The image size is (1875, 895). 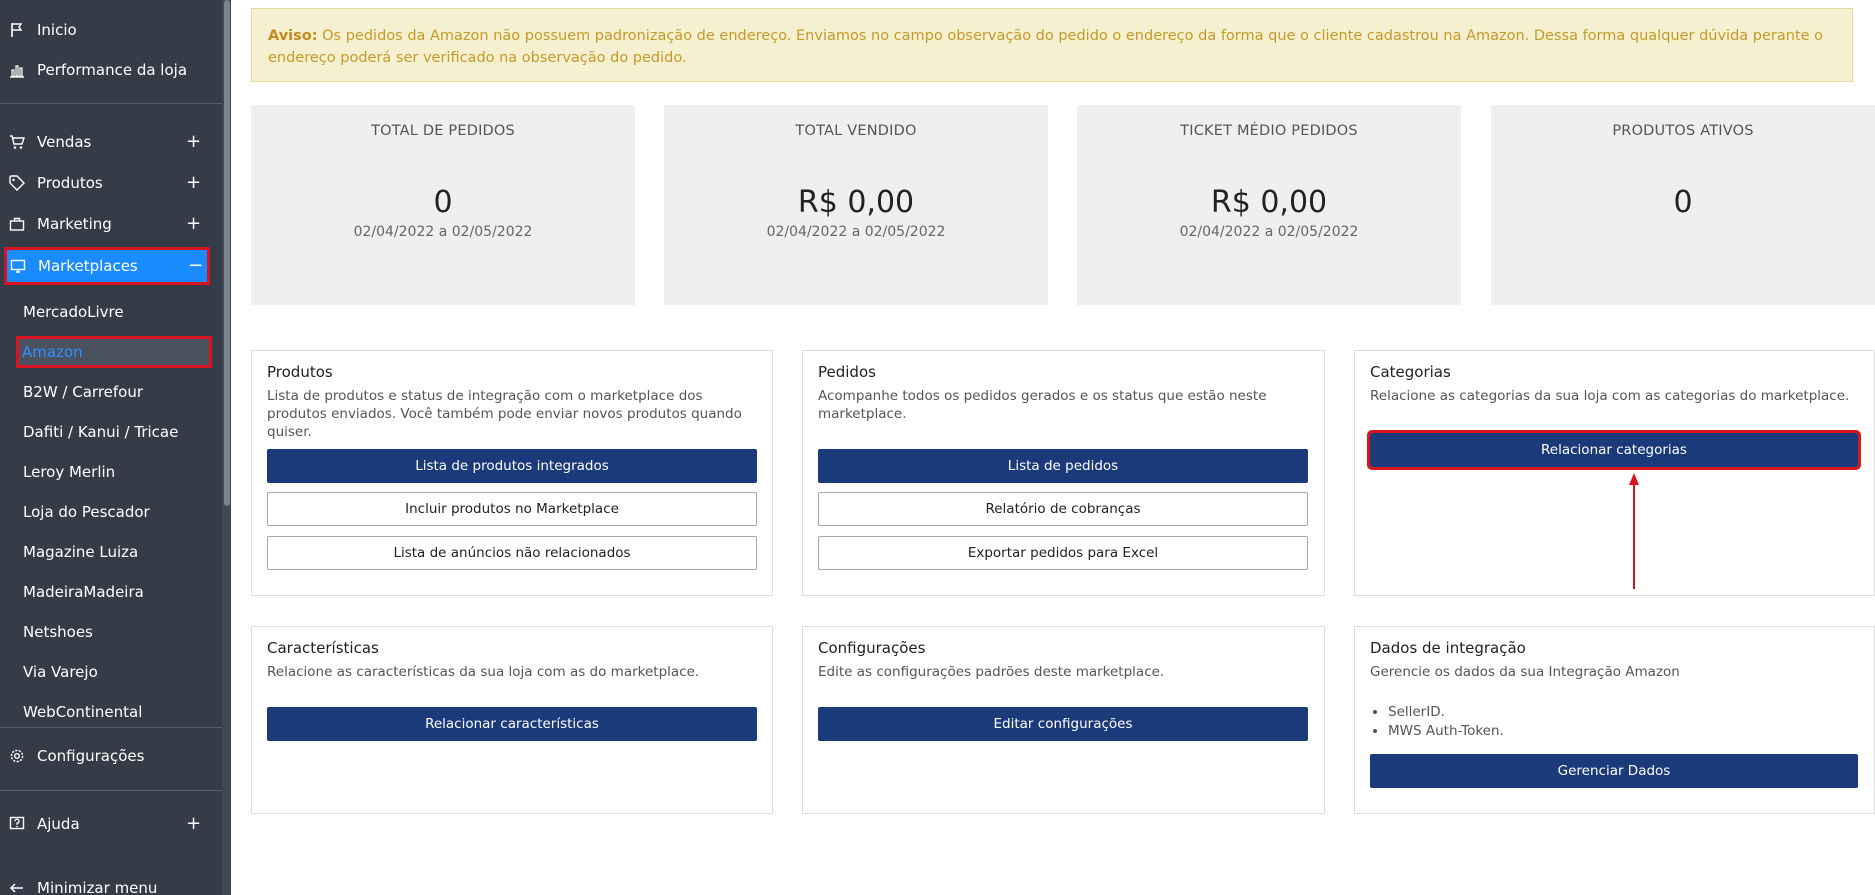 What do you see at coordinates (300, 372) in the screenshot?
I see `card-title: Produtos` at bounding box center [300, 372].